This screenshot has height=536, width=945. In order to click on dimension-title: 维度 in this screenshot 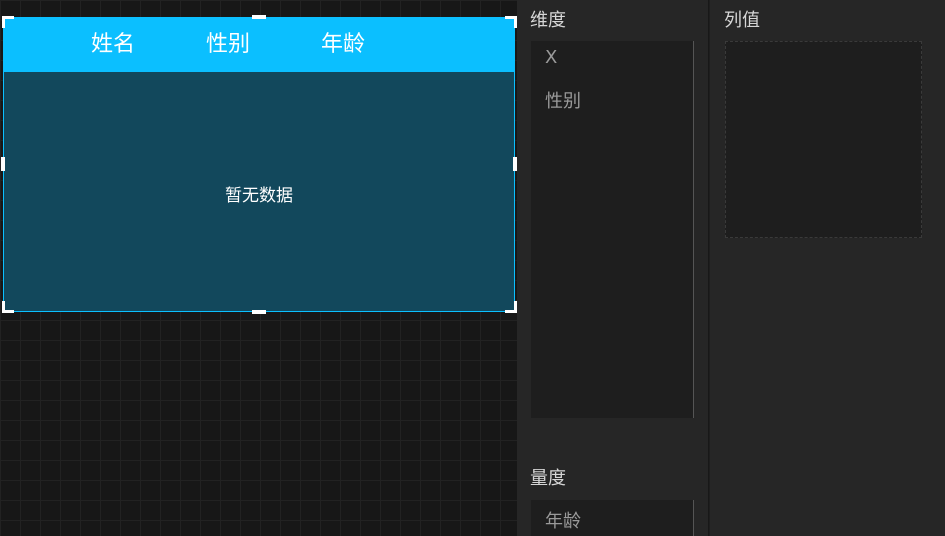, I will do `click(548, 20)`.